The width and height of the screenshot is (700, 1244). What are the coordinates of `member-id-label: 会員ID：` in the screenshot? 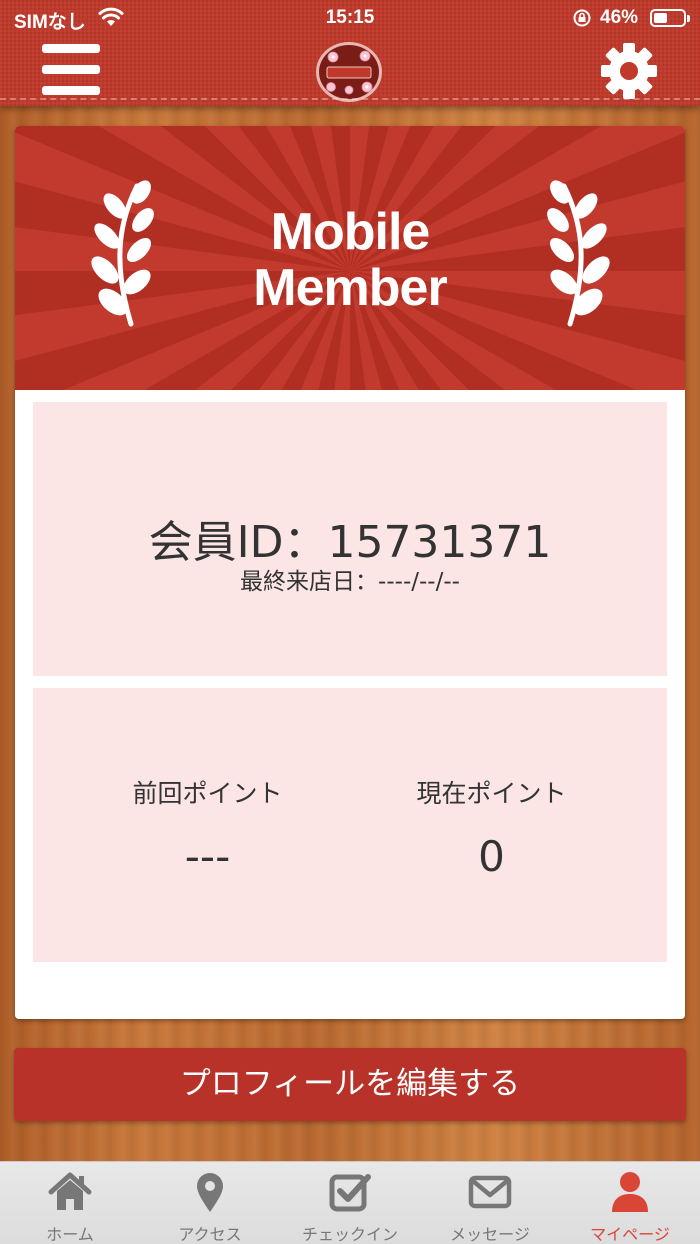 It's located at (238, 542).